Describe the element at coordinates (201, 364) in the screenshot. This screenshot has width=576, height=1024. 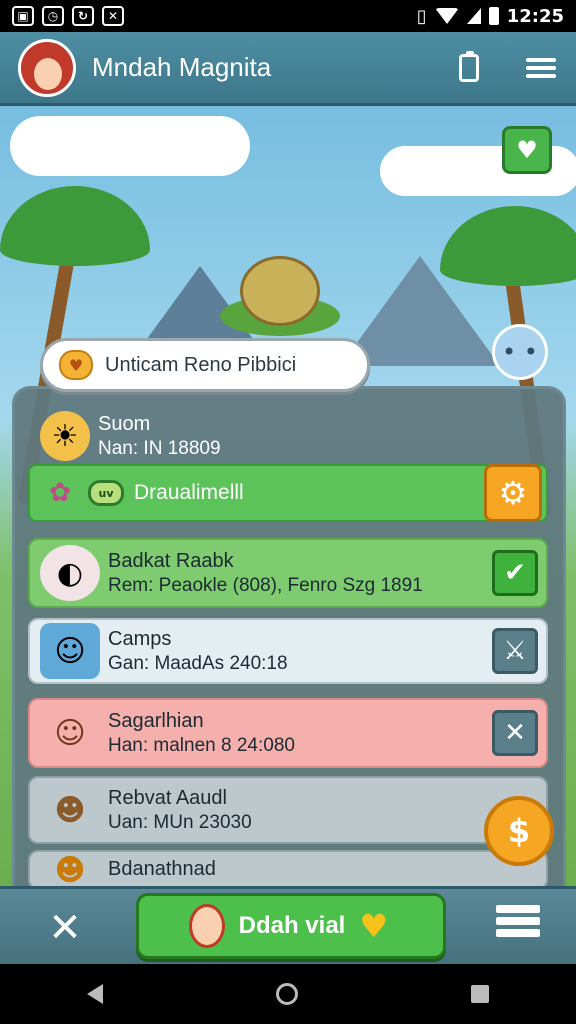
I see `banner-text: Unticam Reno Pibbici` at that location.